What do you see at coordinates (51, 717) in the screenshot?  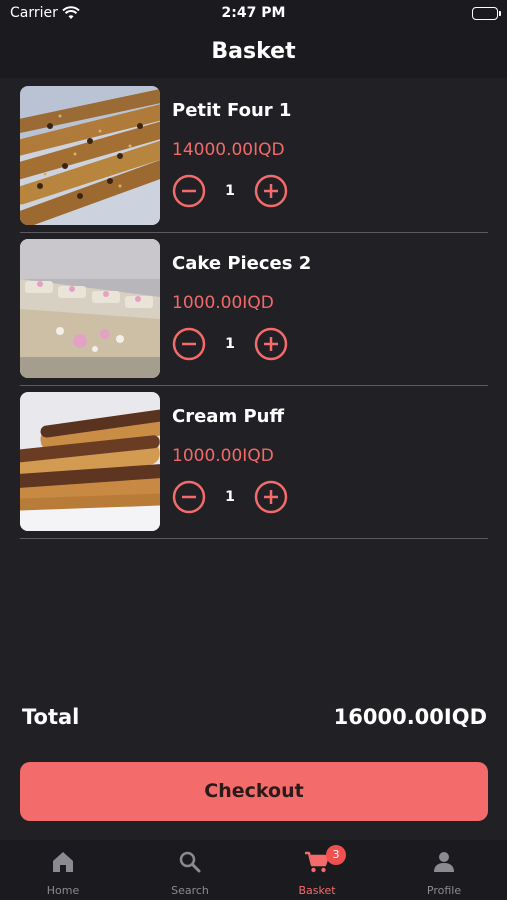 I see `total-label: Total` at bounding box center [51, 717].